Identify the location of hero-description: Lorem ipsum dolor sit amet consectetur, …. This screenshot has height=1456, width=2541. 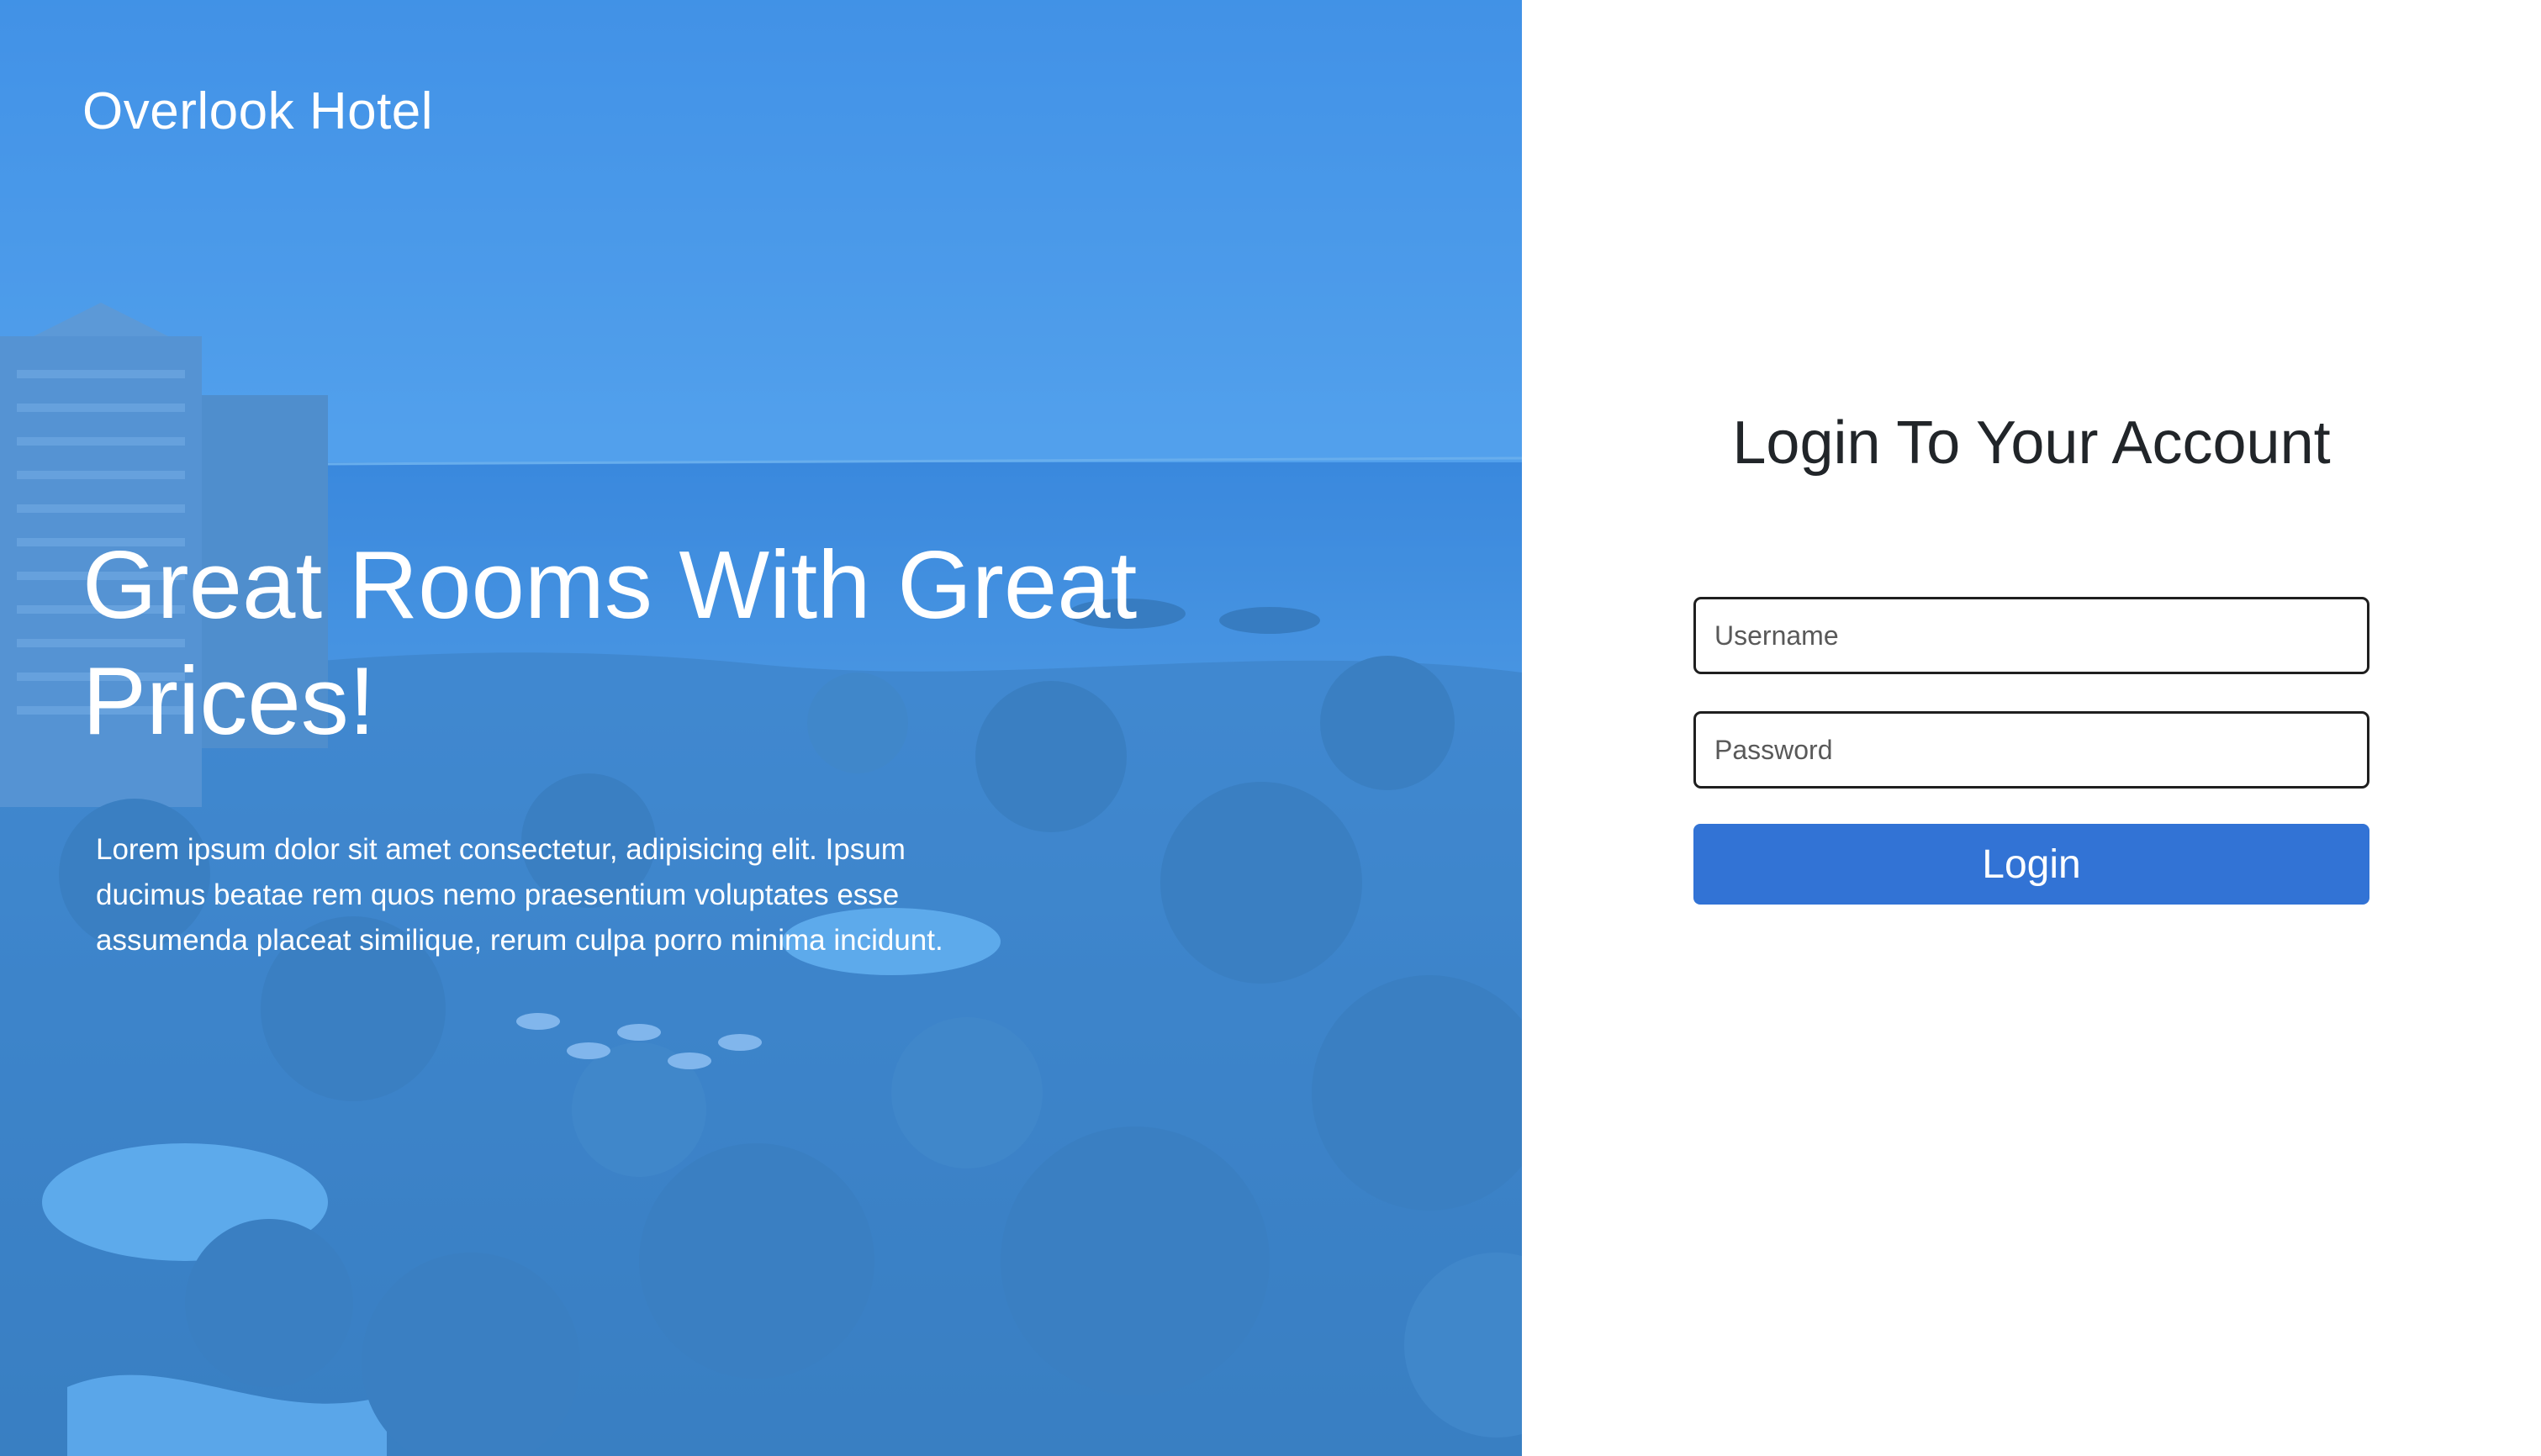
(519, 895).